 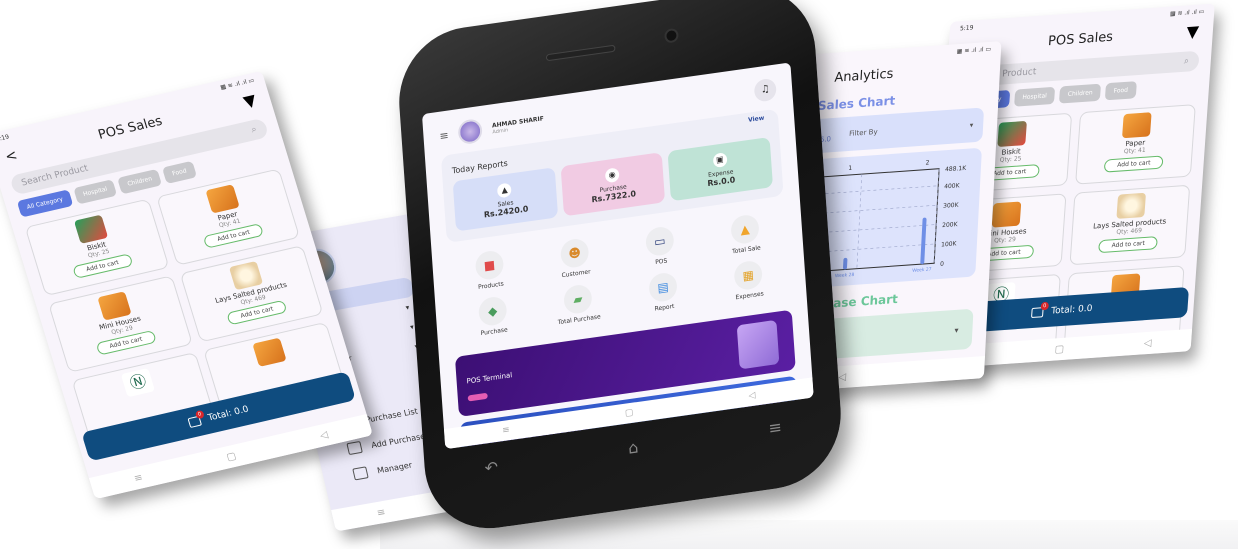 I want to click on menu-item-total-sale: ▲ Total Sale, so click(x=745, y=234).